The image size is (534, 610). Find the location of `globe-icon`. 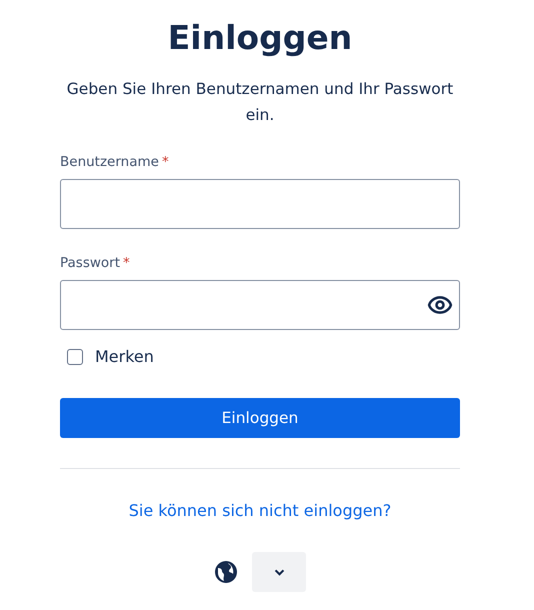

globe-icon is located at coordinates (226, 572).